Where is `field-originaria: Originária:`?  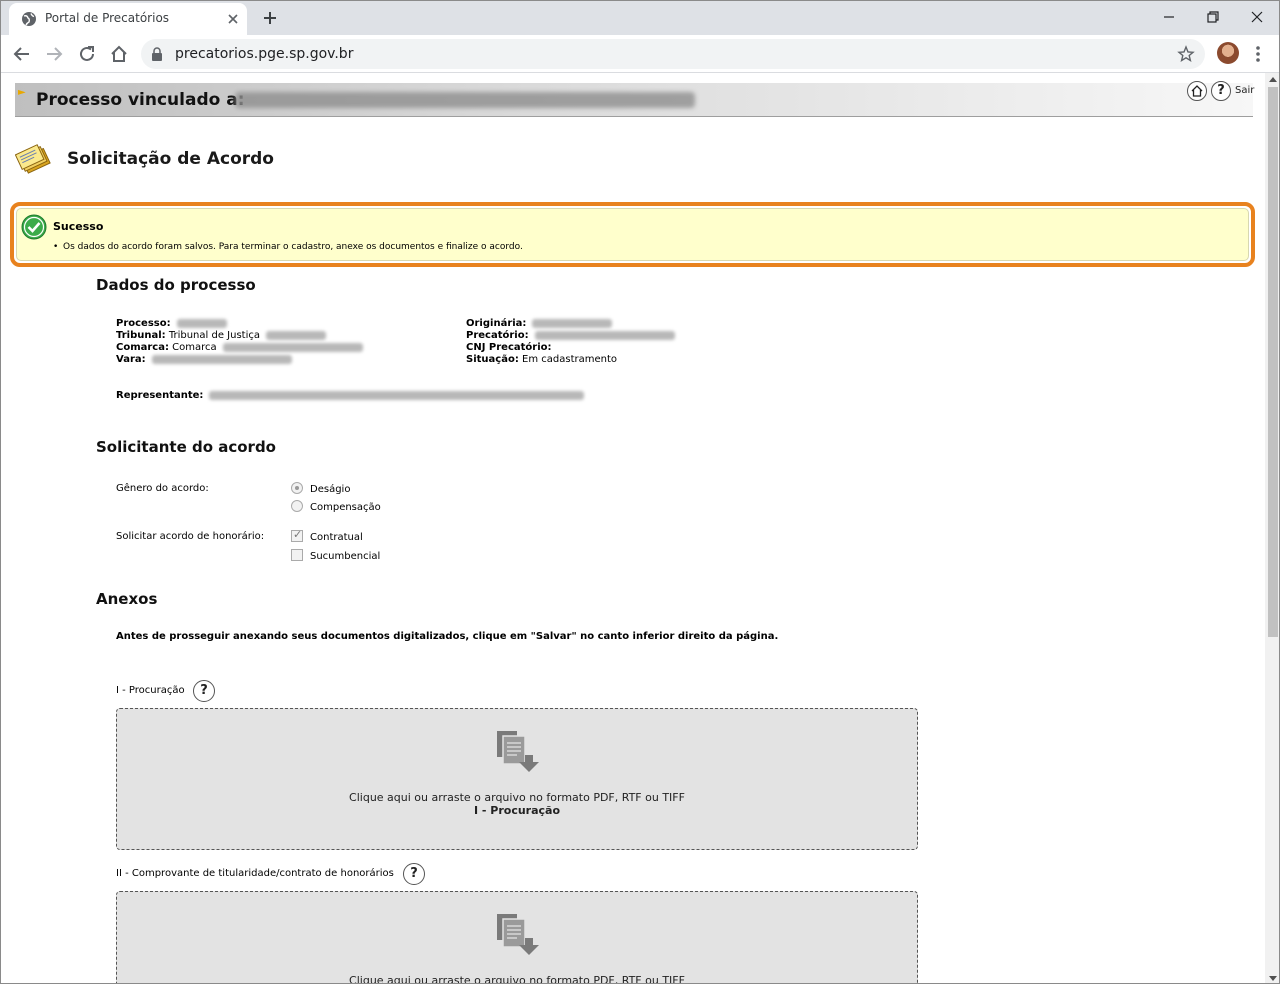 field-originaria: Originária: is located at coordinates (539, 324).